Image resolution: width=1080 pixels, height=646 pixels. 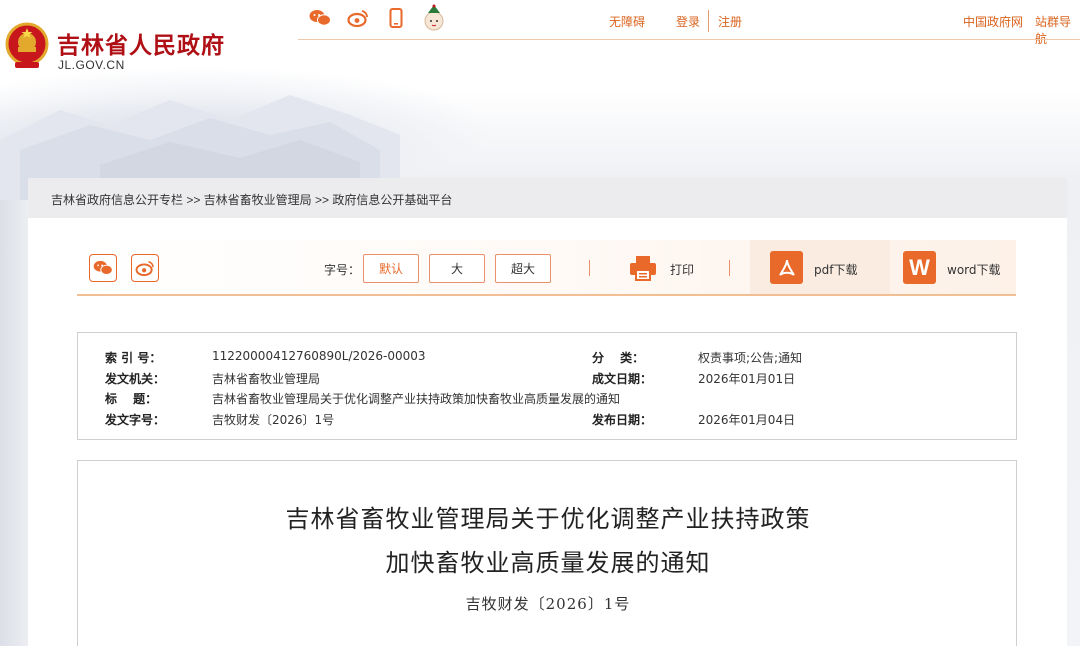 I want to click on accessibility-link: 无障碍, so click(x=627, y=21).